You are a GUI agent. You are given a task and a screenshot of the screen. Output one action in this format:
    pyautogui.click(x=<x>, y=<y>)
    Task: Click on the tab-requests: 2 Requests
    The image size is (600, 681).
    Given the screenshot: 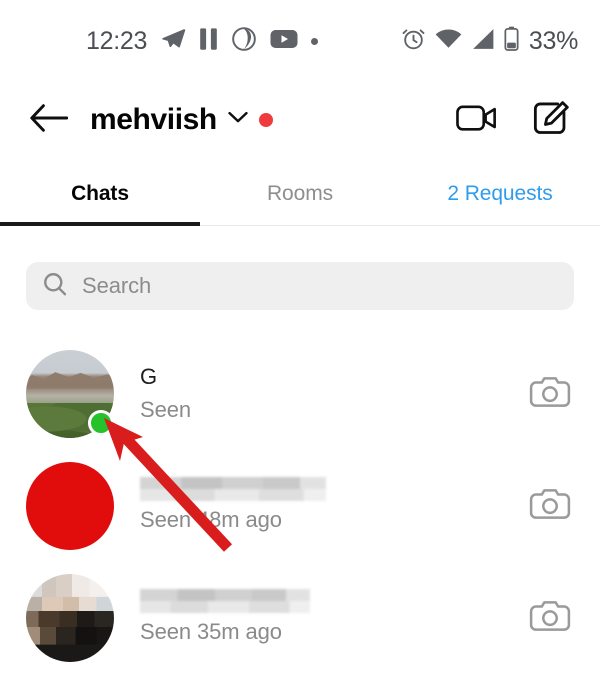 What is the action you would take?
    pyautogui.click(x=500, y=194)
    